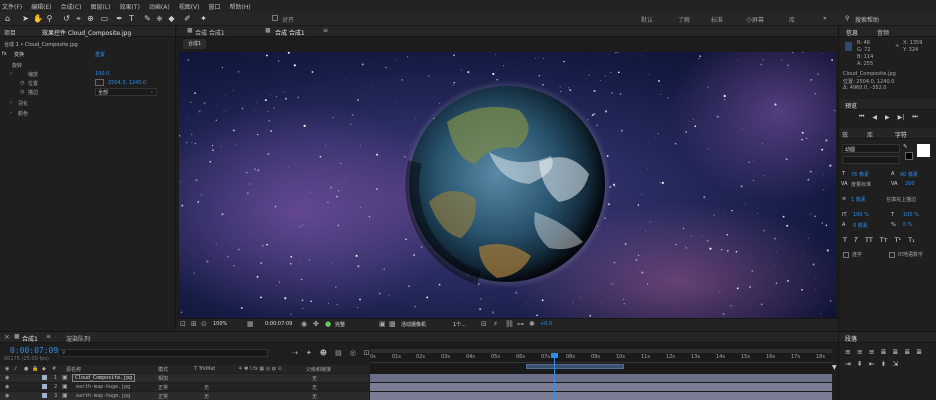 The image size is (936, 400). Describe the element at coordinates (914, 117) in the screenshot. I see `last-frame-icon: ⏭` at that location.